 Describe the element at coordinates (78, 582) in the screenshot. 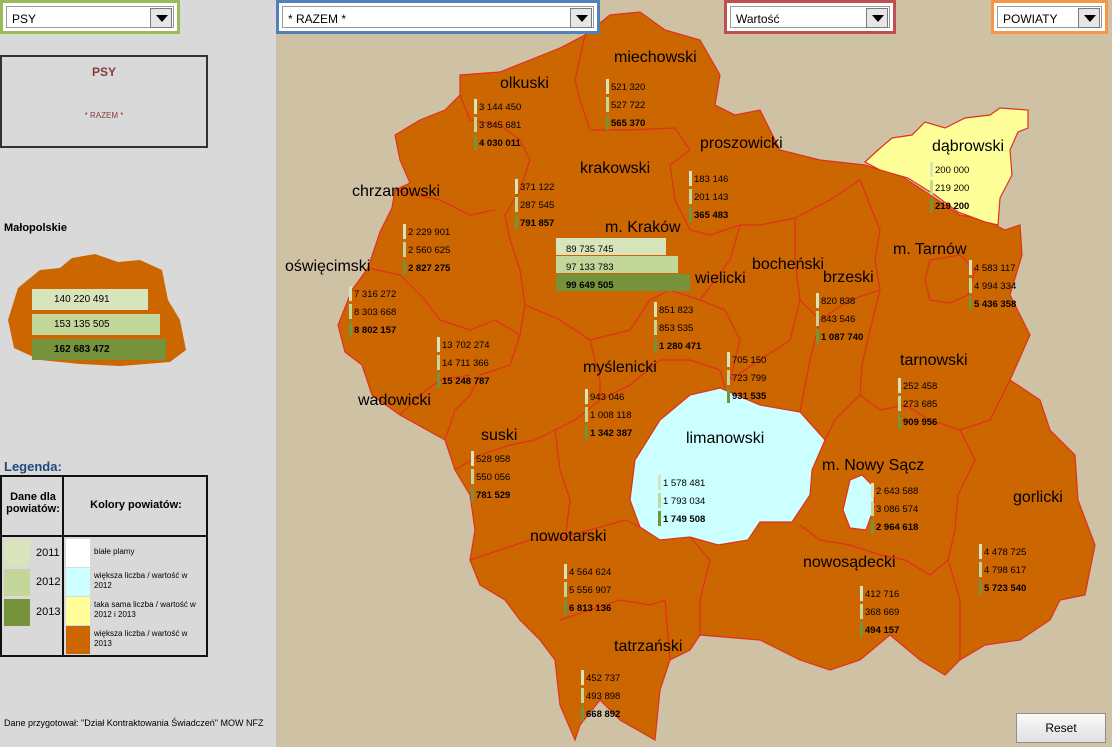

I see `legend-color-cyan` at that location.